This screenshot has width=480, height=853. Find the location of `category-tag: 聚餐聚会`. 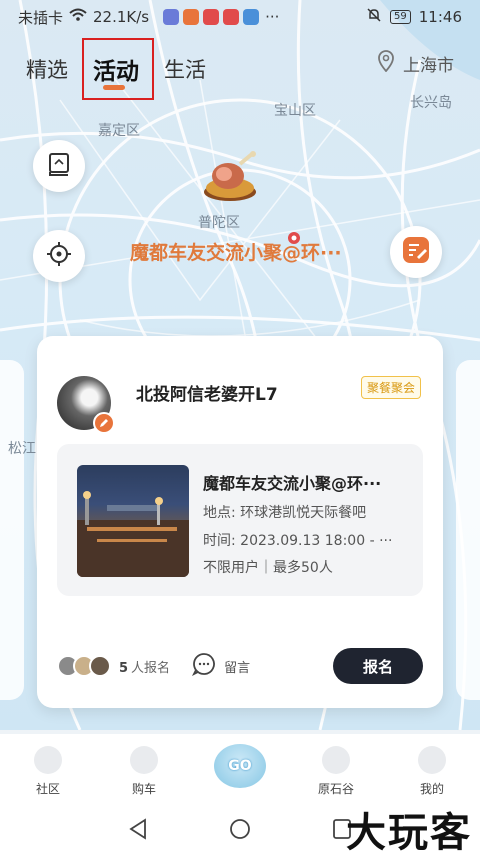

category-tag: 聚餐聚会 is located at coordinates (390, 387).